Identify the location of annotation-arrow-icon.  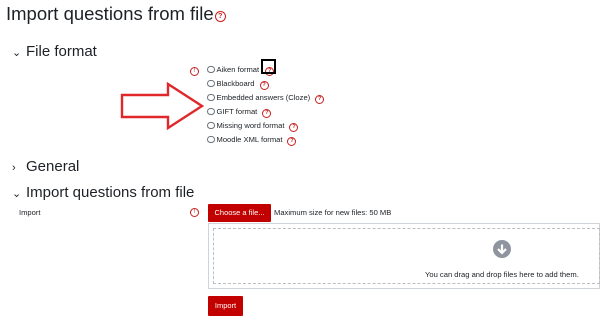
(162, 106).